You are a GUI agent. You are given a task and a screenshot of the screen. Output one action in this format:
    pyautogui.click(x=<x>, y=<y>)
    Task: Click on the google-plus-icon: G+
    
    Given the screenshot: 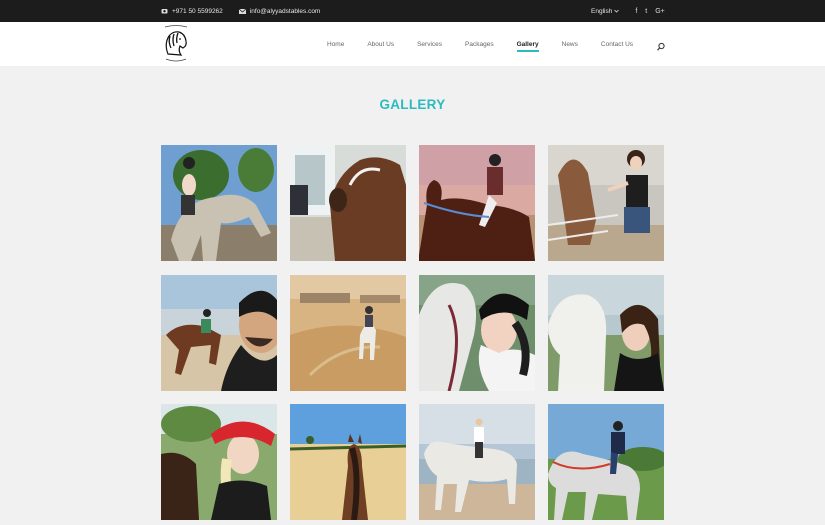 What is the action you would take?
    pyautogui.click(x=660, y=11)
    